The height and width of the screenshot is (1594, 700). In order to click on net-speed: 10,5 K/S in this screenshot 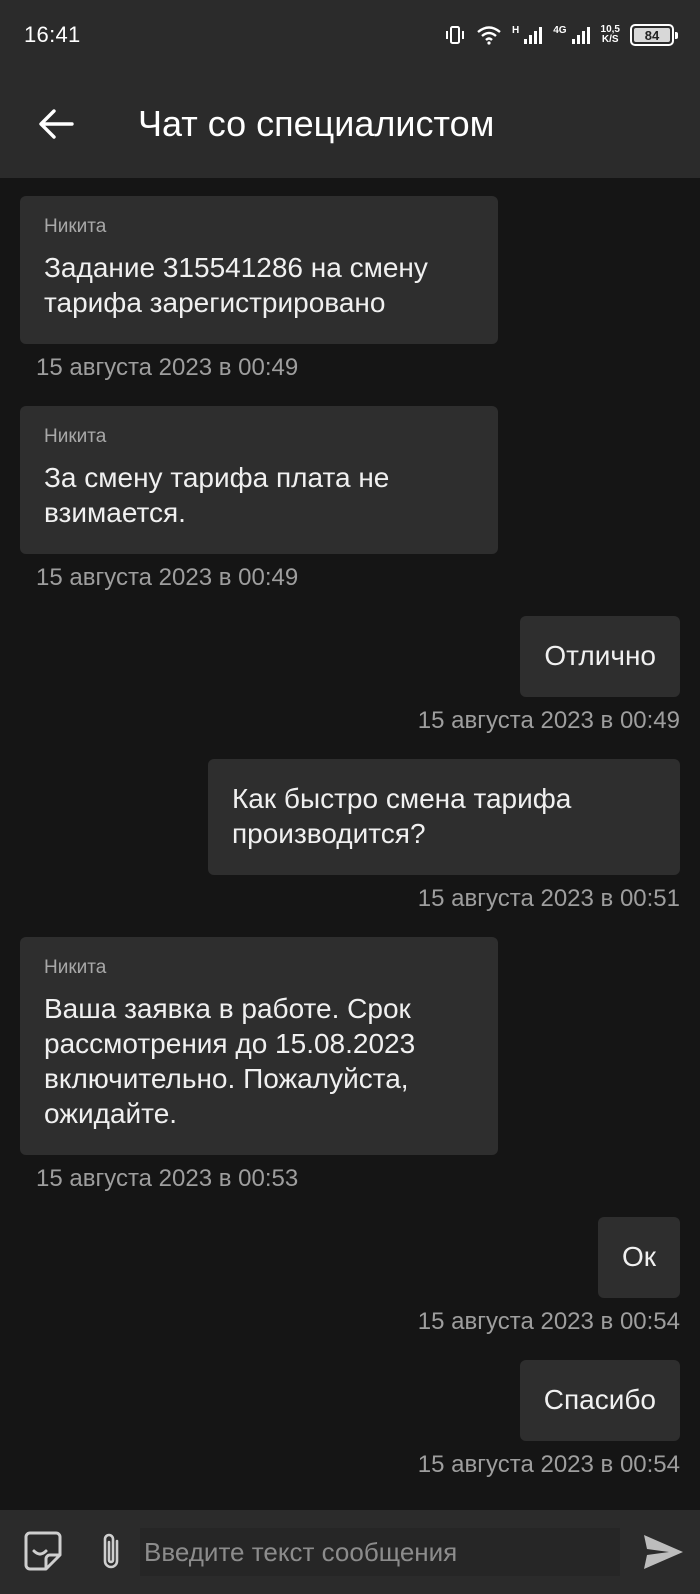, I will do `click(610, 35)`.